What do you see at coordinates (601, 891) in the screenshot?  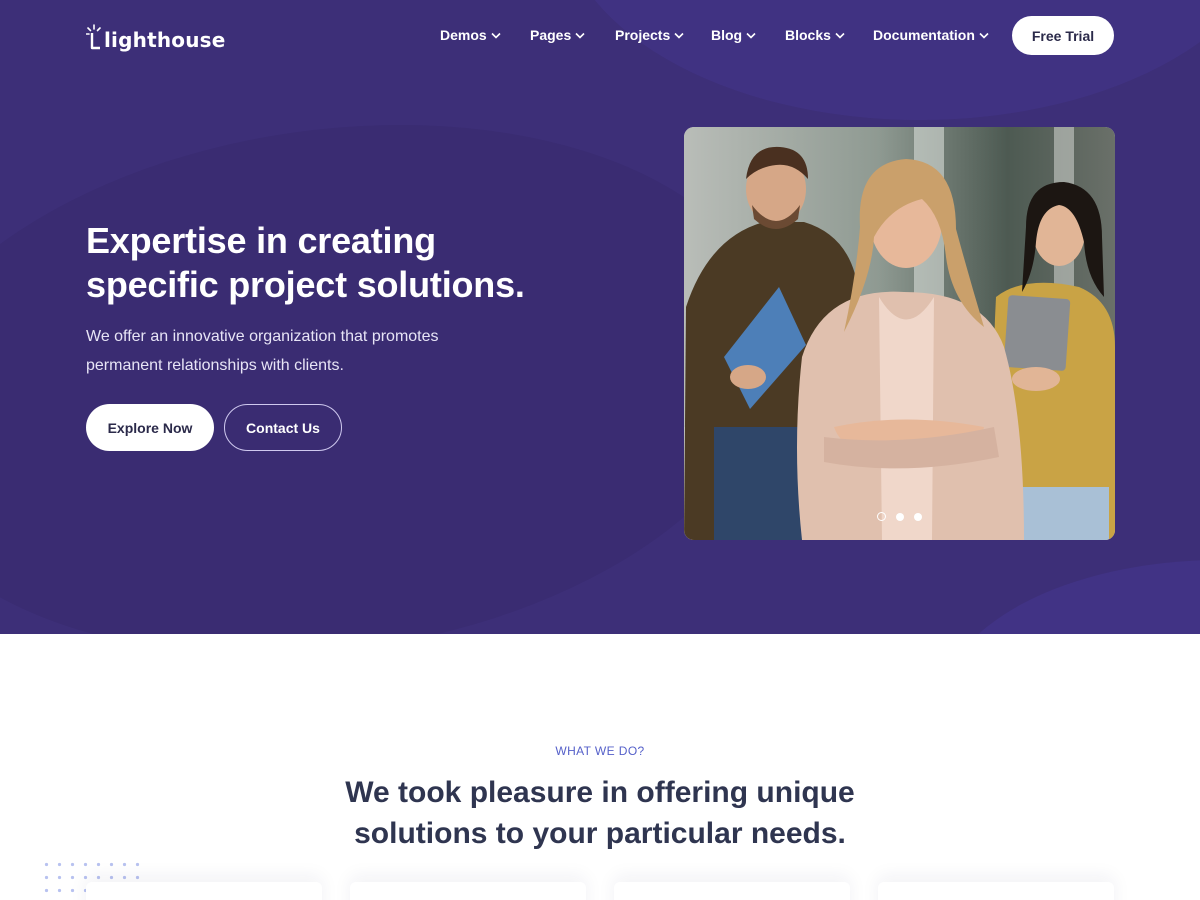 I see `service-cards-row` at bounding box center [601, 891].